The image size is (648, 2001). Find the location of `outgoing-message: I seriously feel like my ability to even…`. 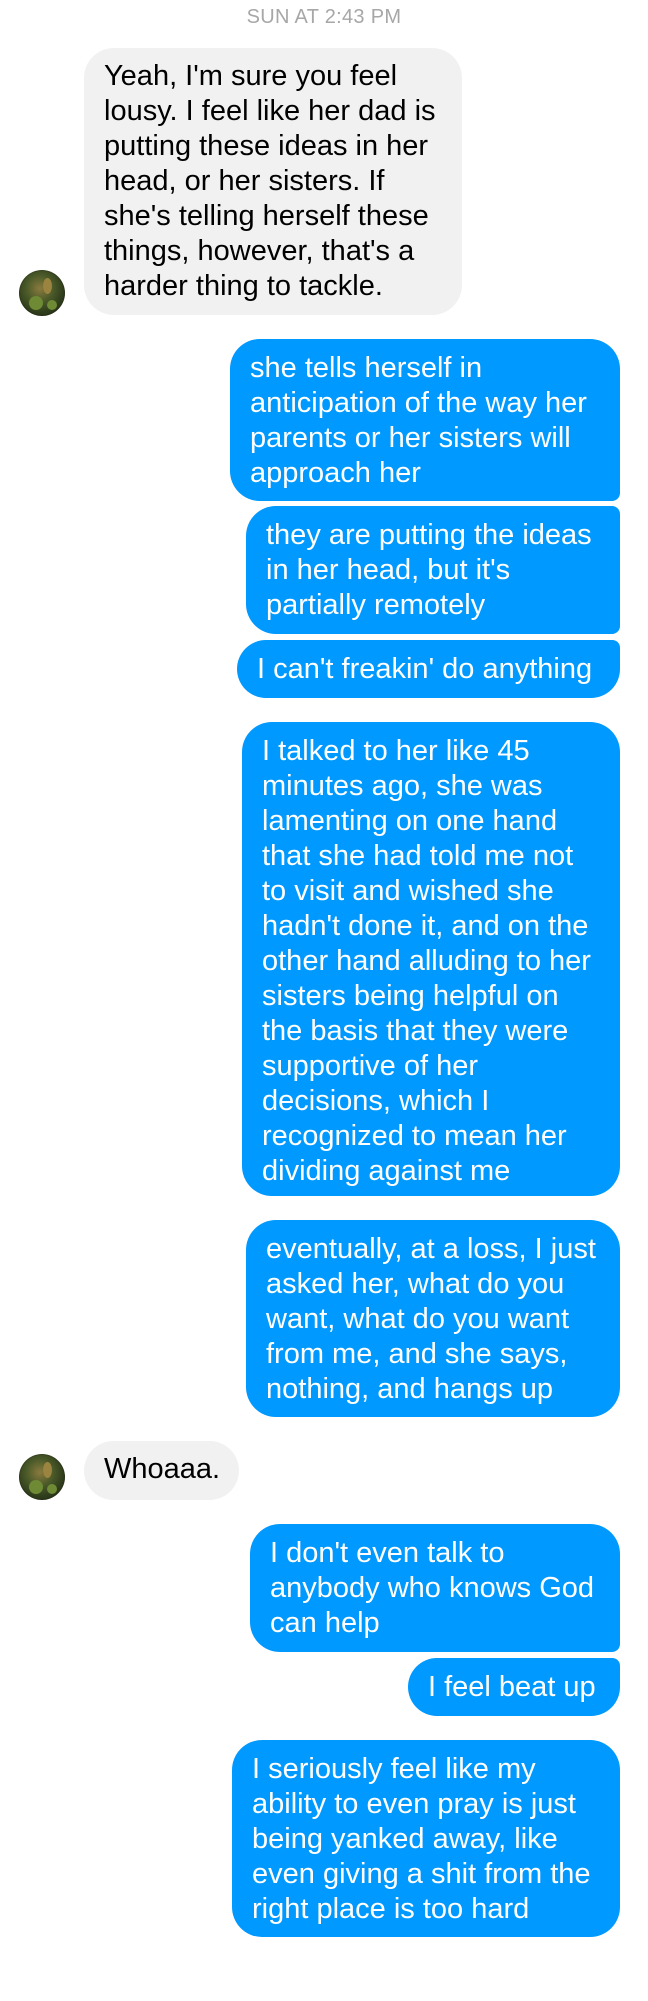

outgoing-message: I seriously feel like my ability to even… is located at coordinates (426, 1838).